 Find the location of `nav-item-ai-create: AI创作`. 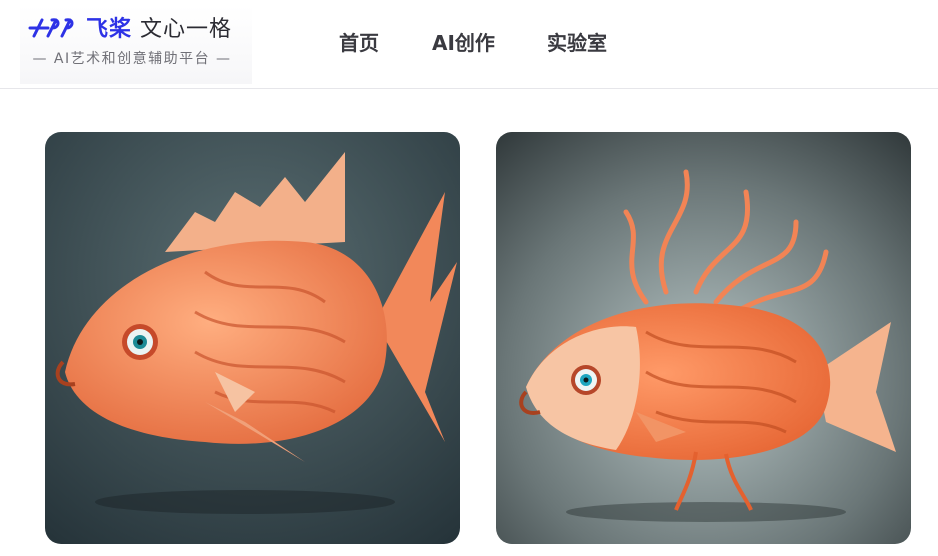

nav-item-ai-create: AI创作 is located at coordinates (463, 43).